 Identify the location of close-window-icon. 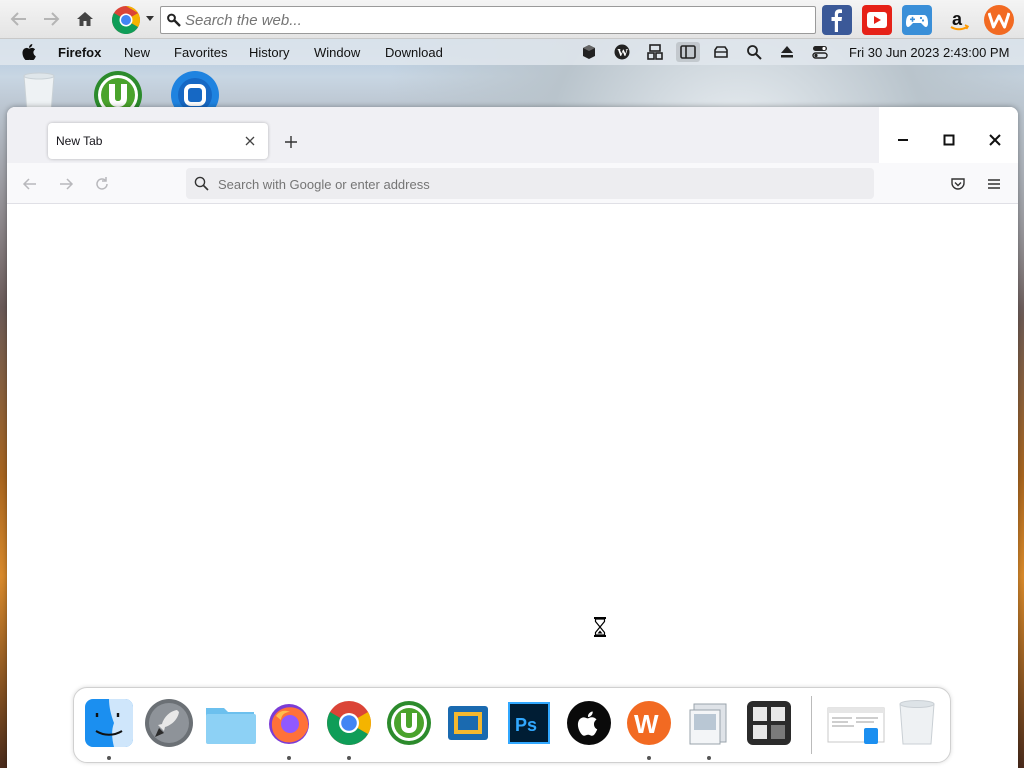
(995, 140).